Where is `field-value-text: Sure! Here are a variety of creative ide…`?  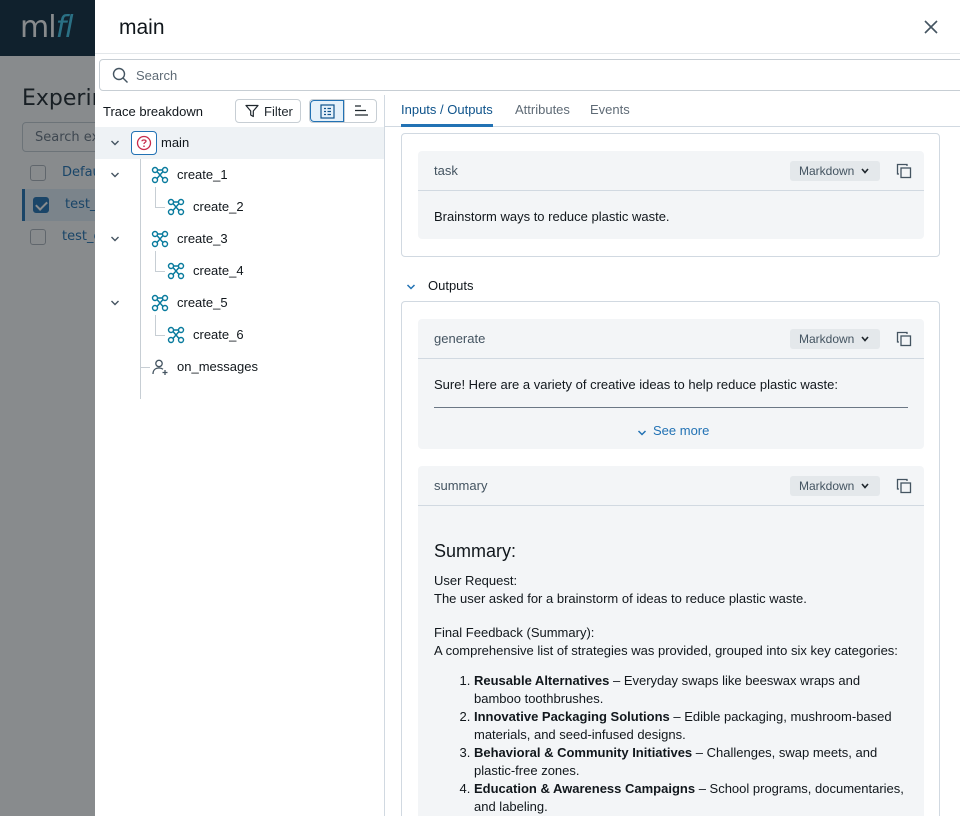 field-value-text: Sure! Here are a variety of creative ide… is located at coordinates (636, 384).